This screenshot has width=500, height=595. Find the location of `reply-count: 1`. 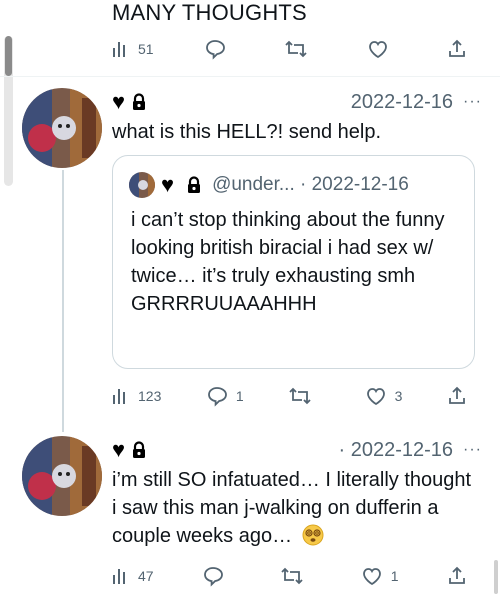

reply-count: 1 is located at coordinates (239, 396).